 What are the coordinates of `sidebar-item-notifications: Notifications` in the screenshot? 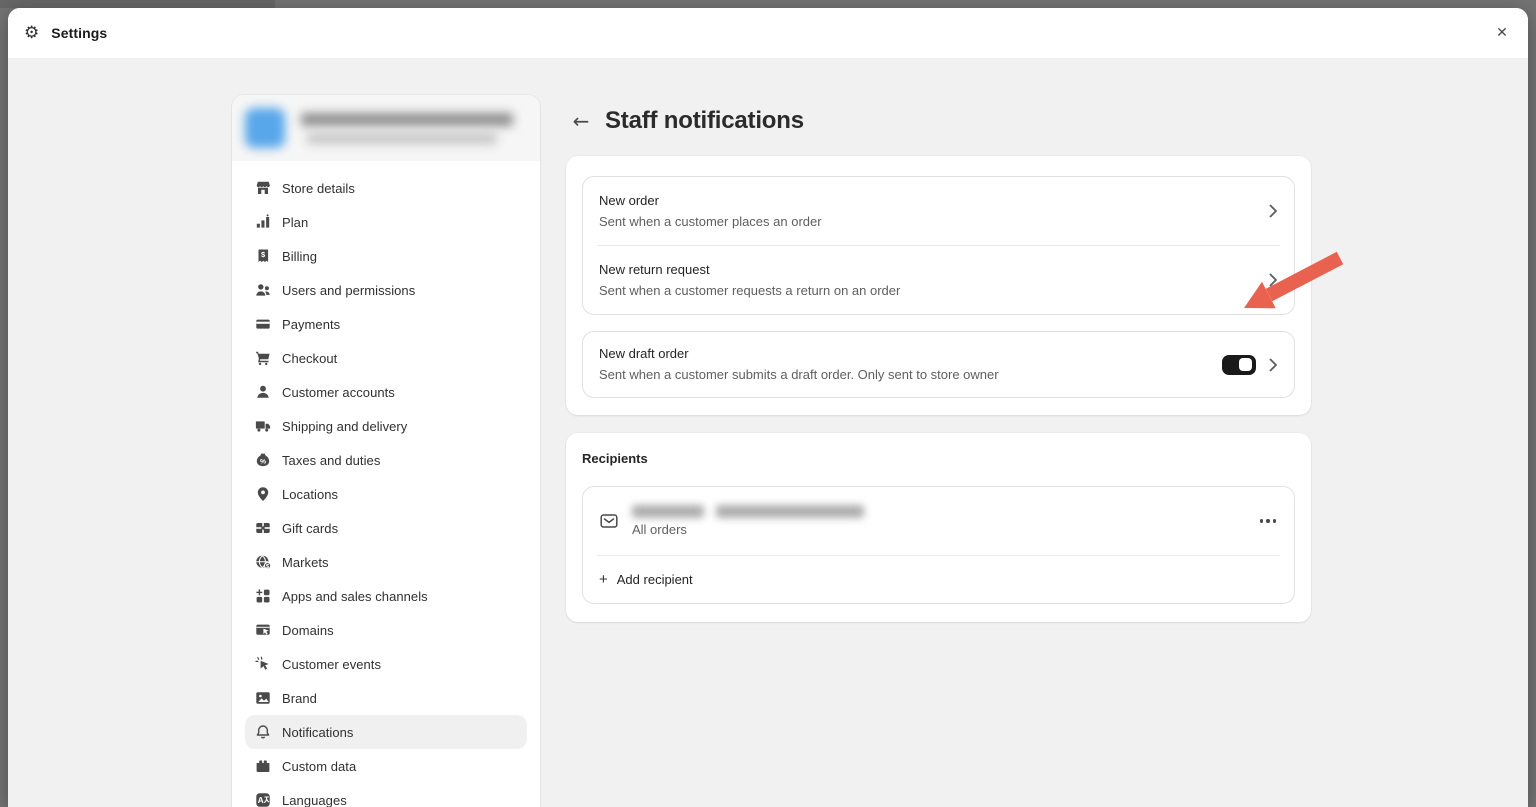 It's located at (386, 732).